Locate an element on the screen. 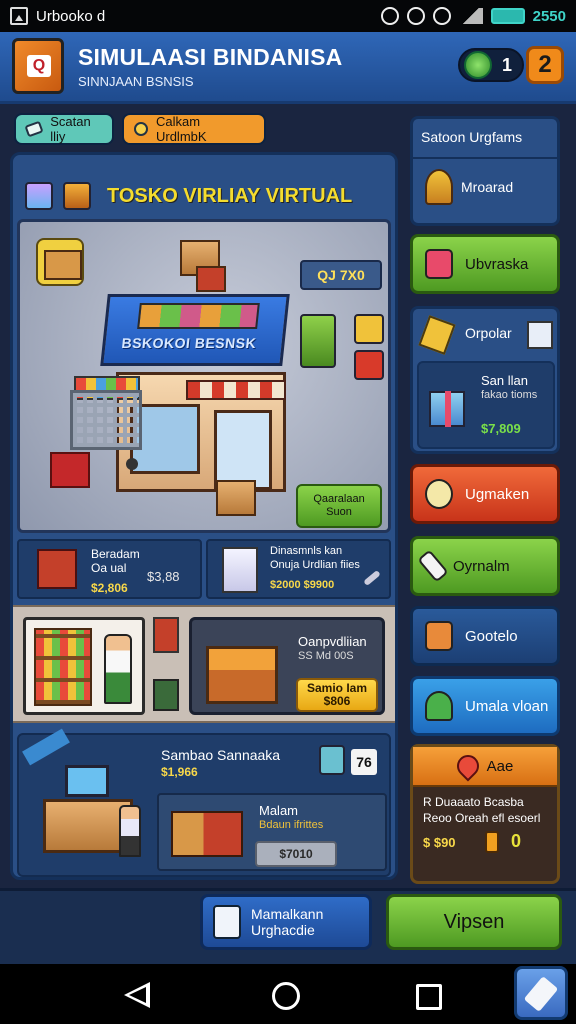  sidebar-card-item: San llan fakao tioms $7,809 is located at coordinates (486, 405).